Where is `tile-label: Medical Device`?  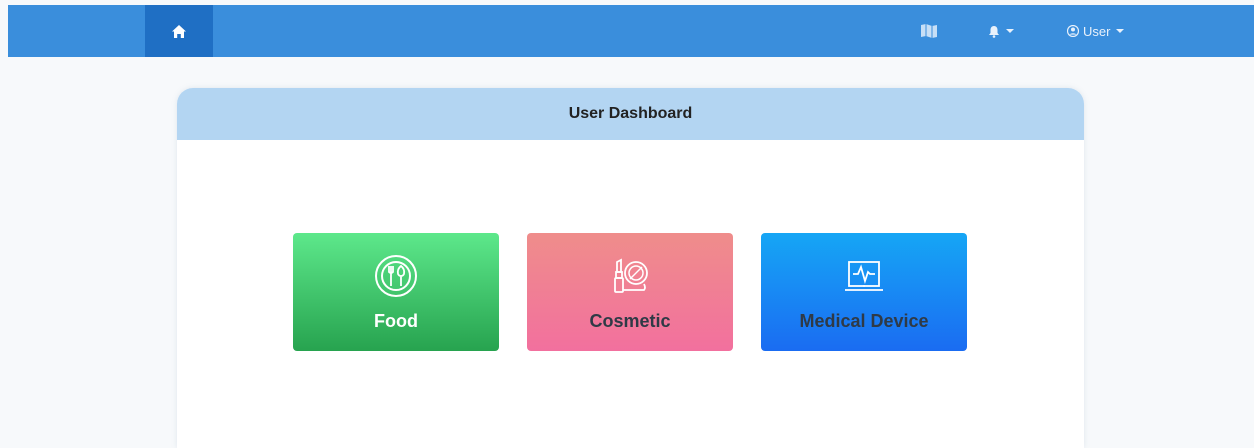
tile-label: Medical Device is located at coordinates (864, 321).